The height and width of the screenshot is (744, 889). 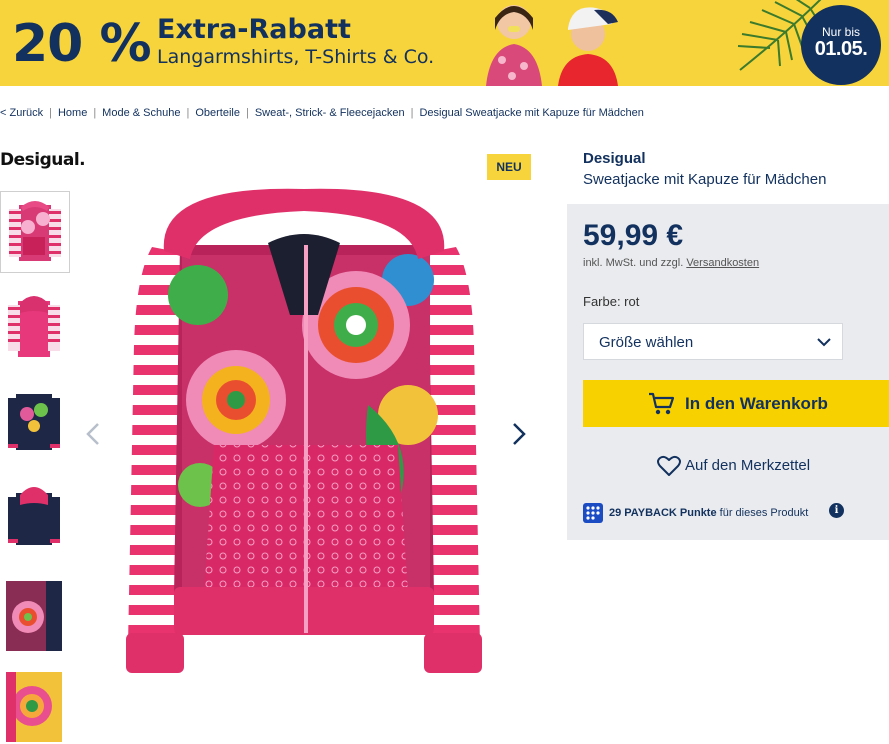 What do you see at coordinates (72, 113) in the screenshot?
I see `breadcrumb-home: Home` at bounding box center [72, 113].